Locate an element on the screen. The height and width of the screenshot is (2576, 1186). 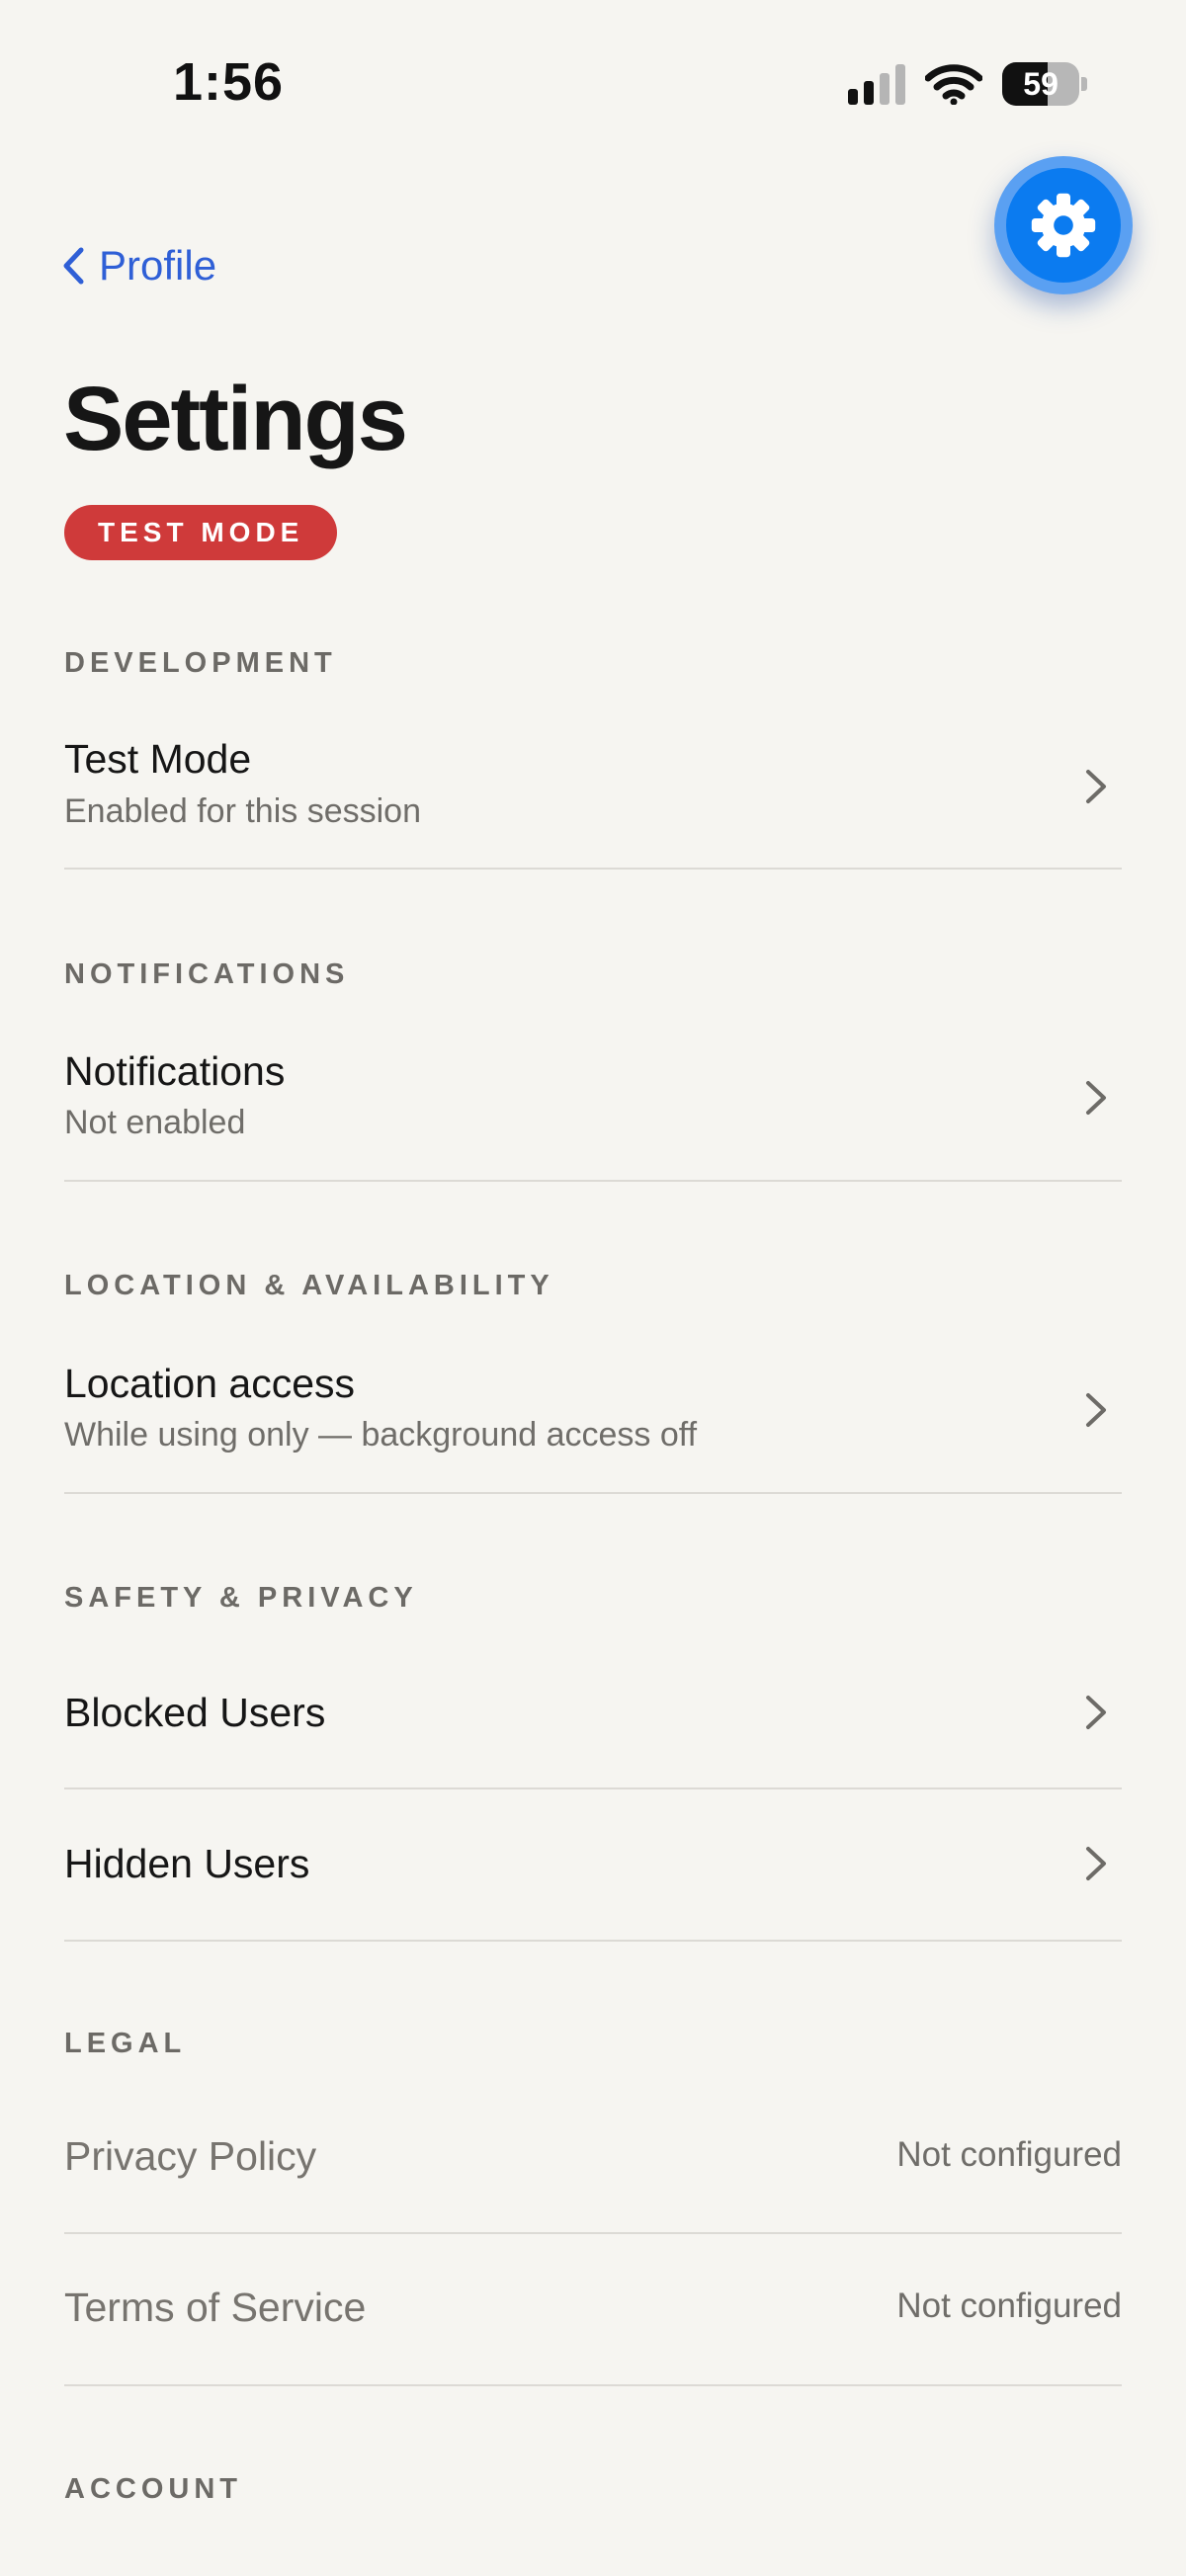
section-header-legal: LEGAL is located at coordinates (125, 2043).